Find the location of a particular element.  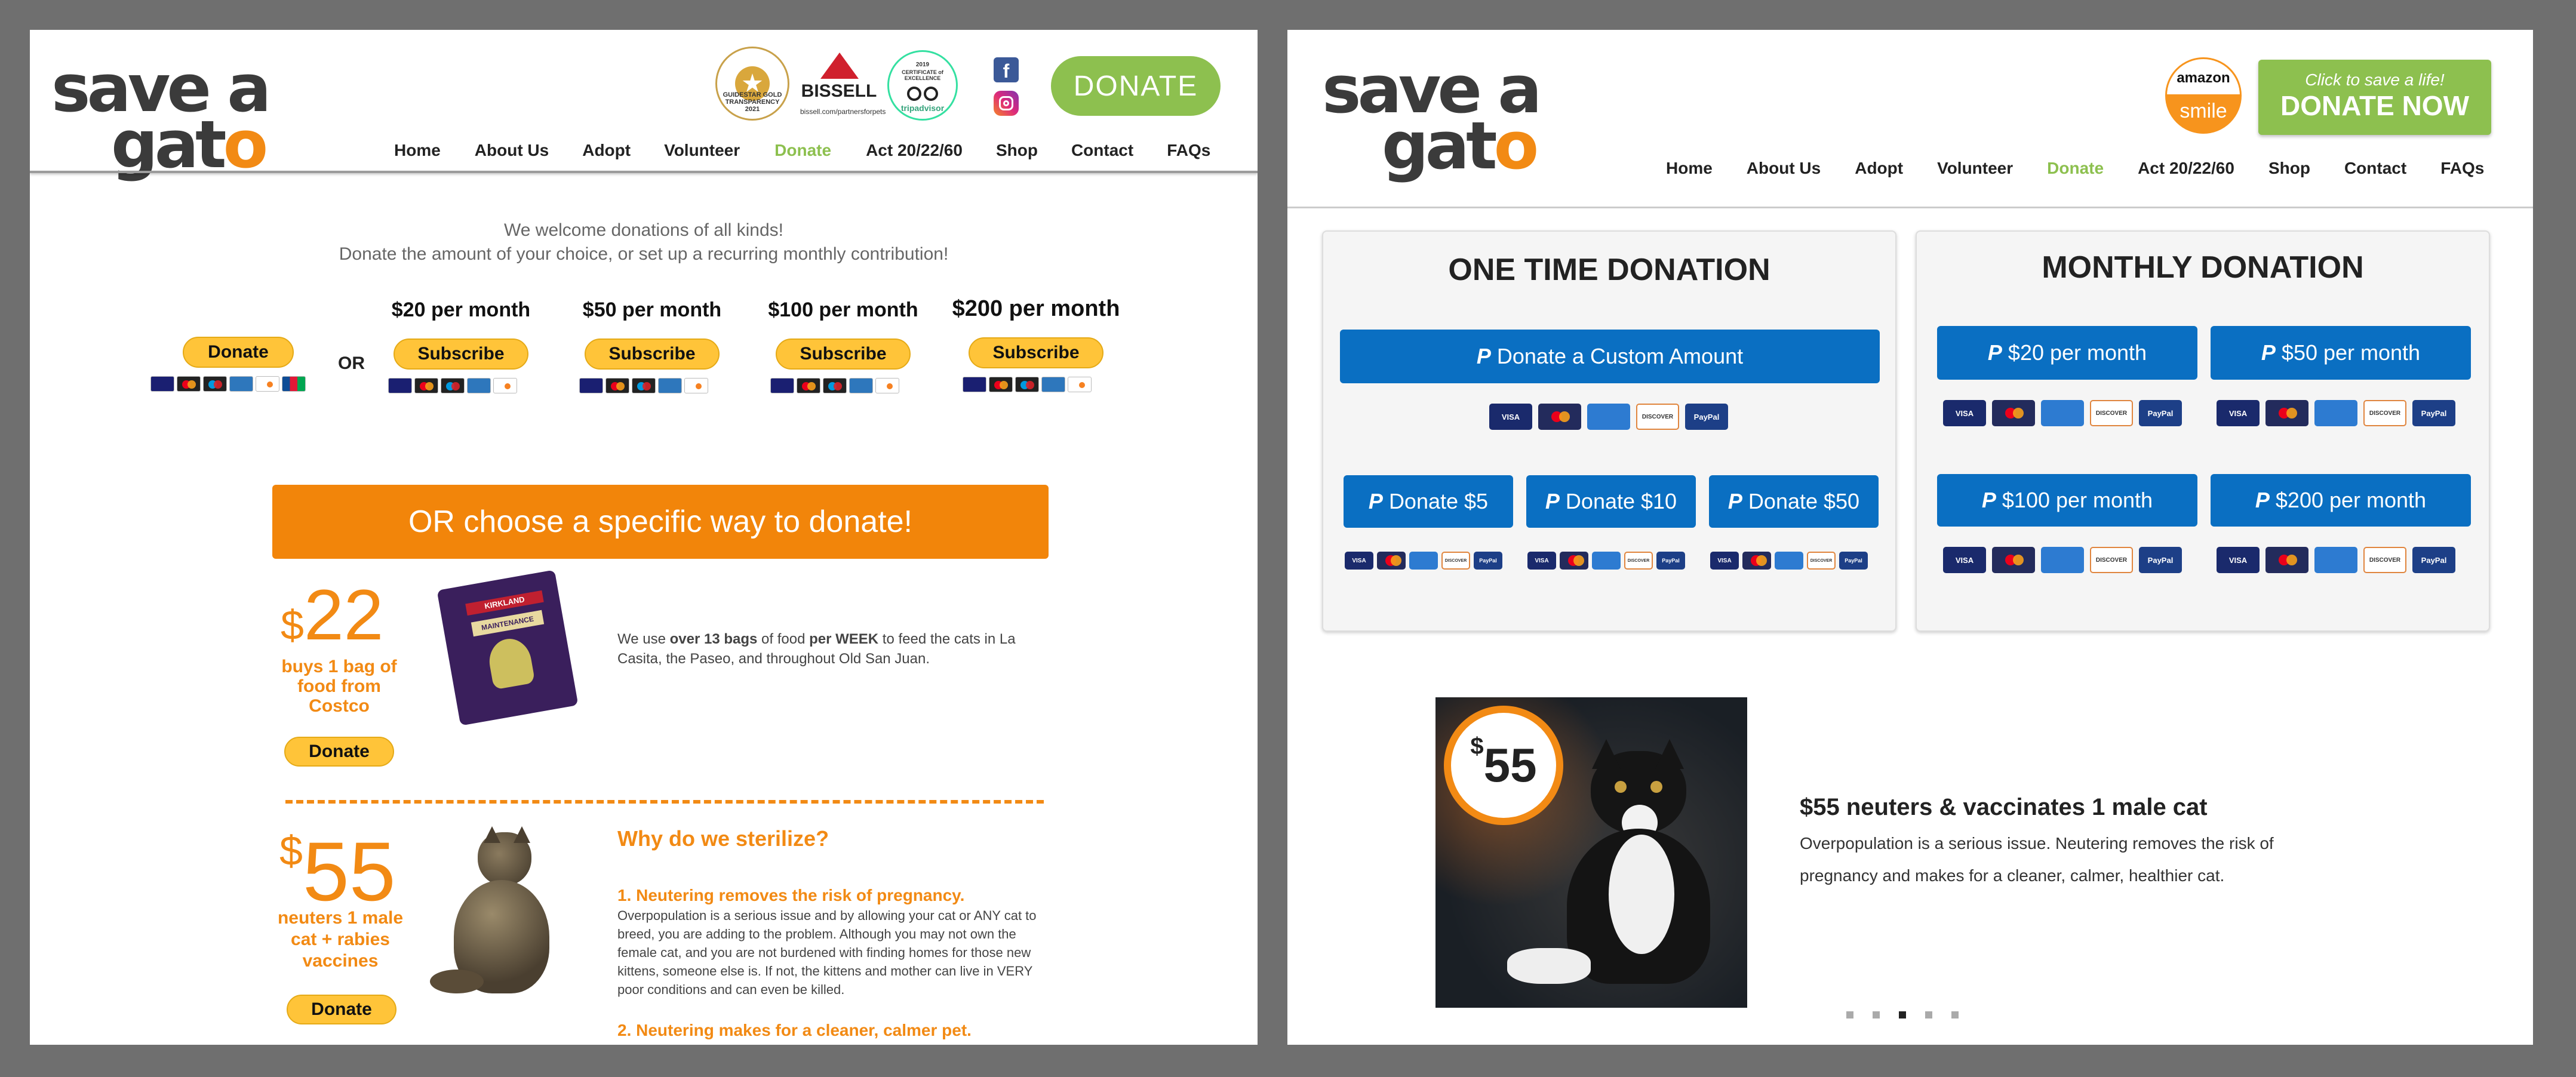

amazon-smile-badge: amazon smile is located at coordinates (2203, 95).